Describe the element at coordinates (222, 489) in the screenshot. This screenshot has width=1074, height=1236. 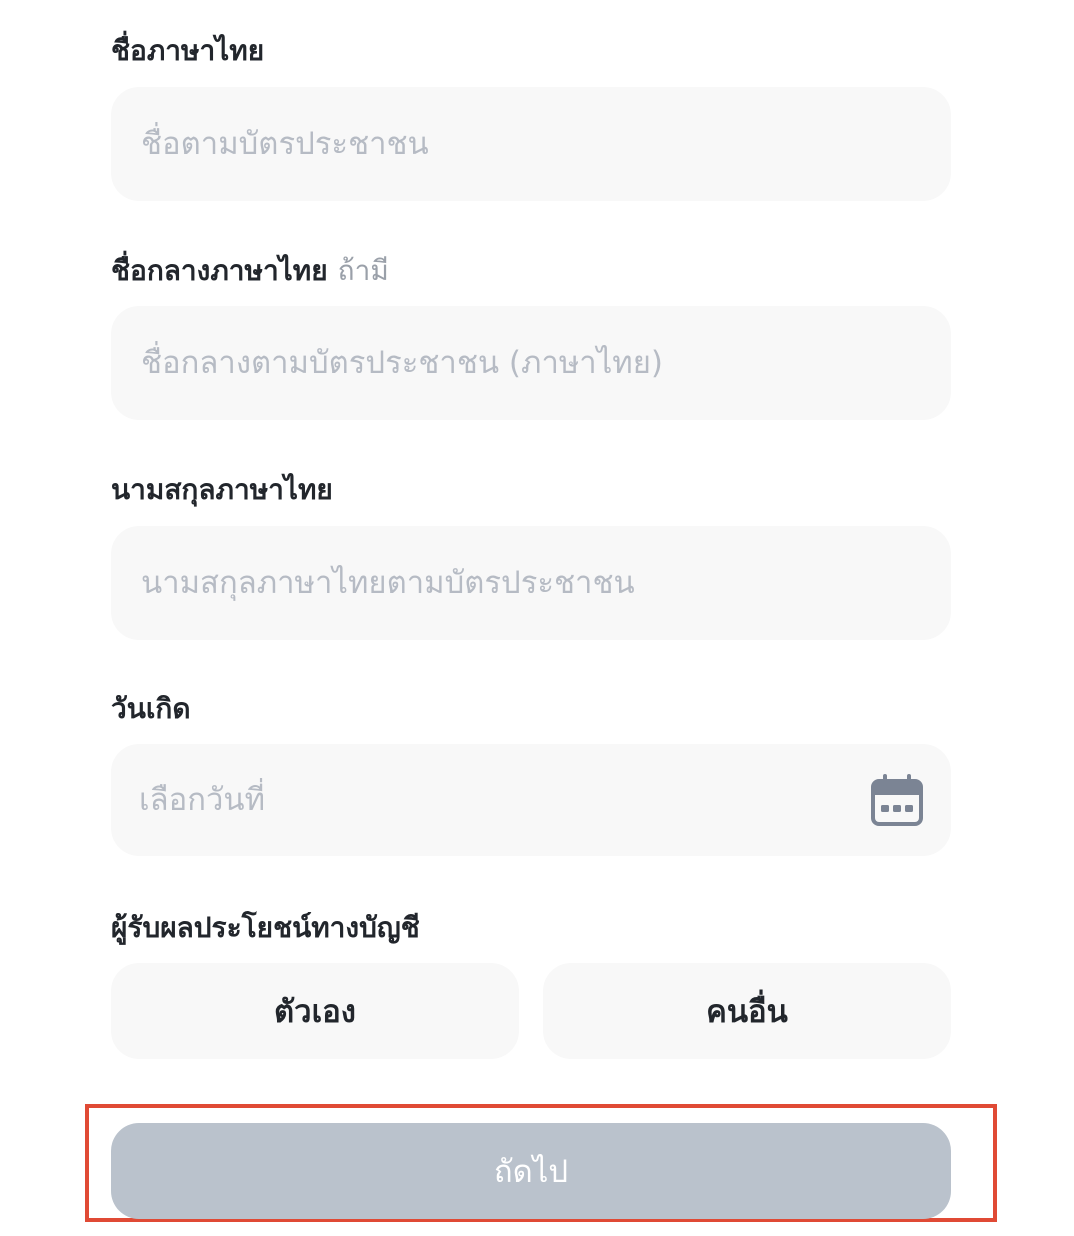
I see `last-name-label: นามสกุลภาษาไทย` at that location.